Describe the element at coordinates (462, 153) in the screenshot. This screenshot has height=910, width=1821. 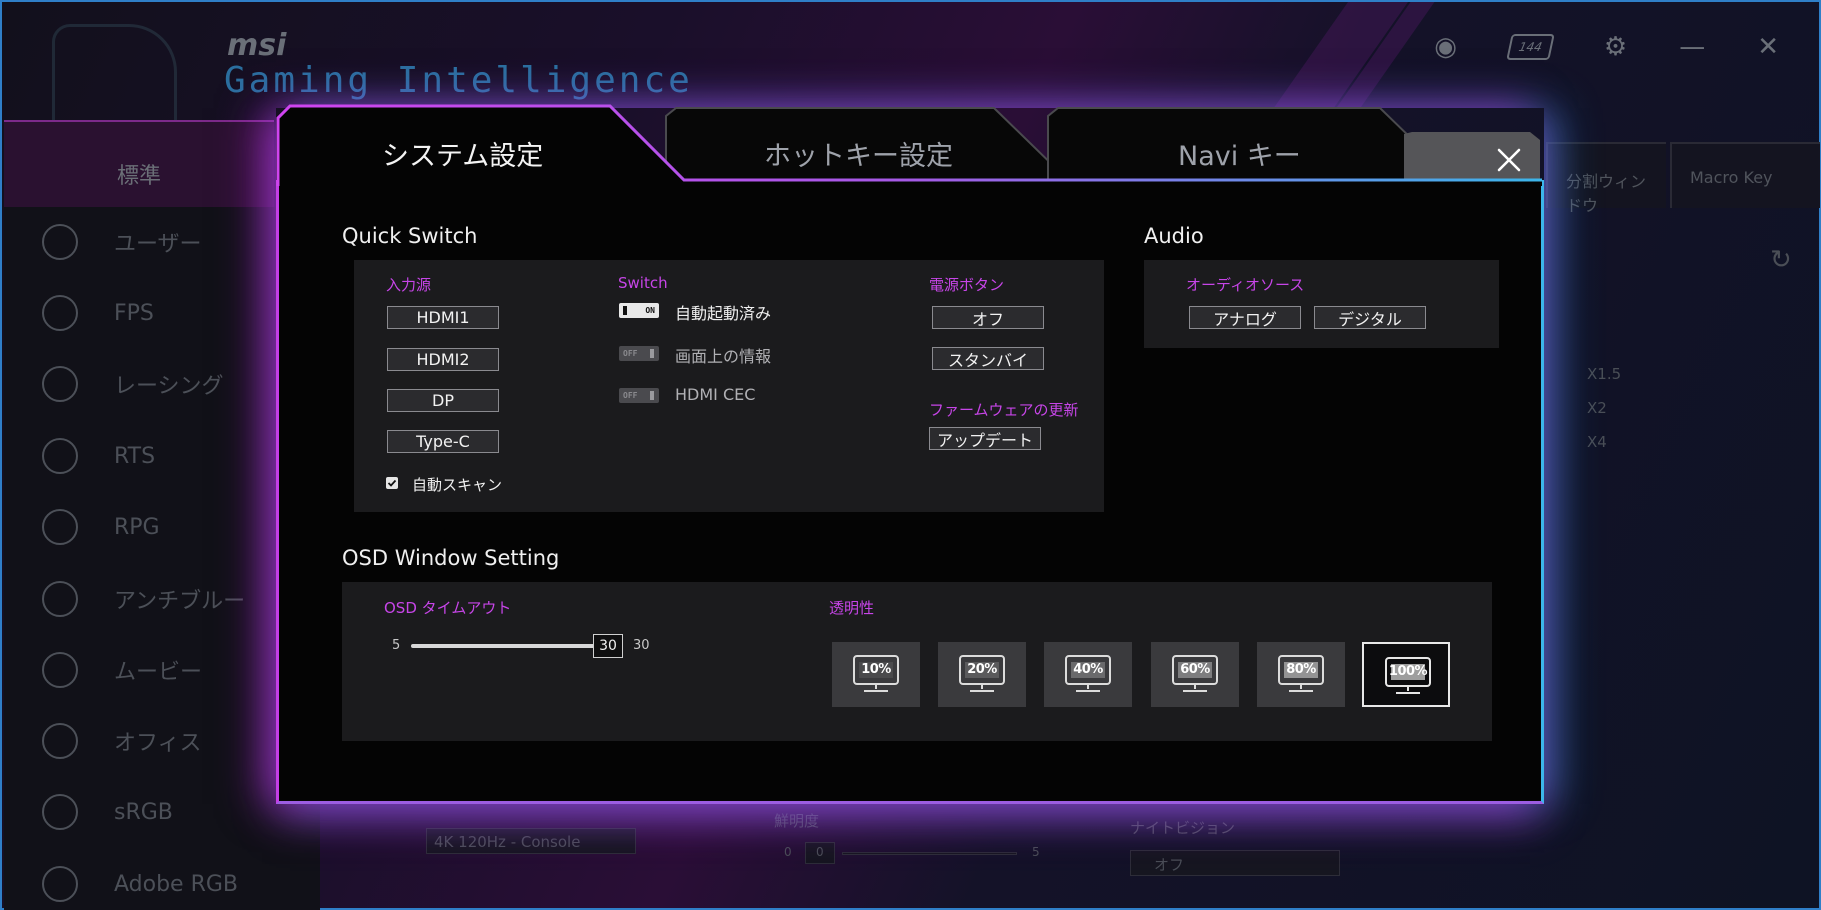
I see `tab-system-settings: システム設定` at that location.